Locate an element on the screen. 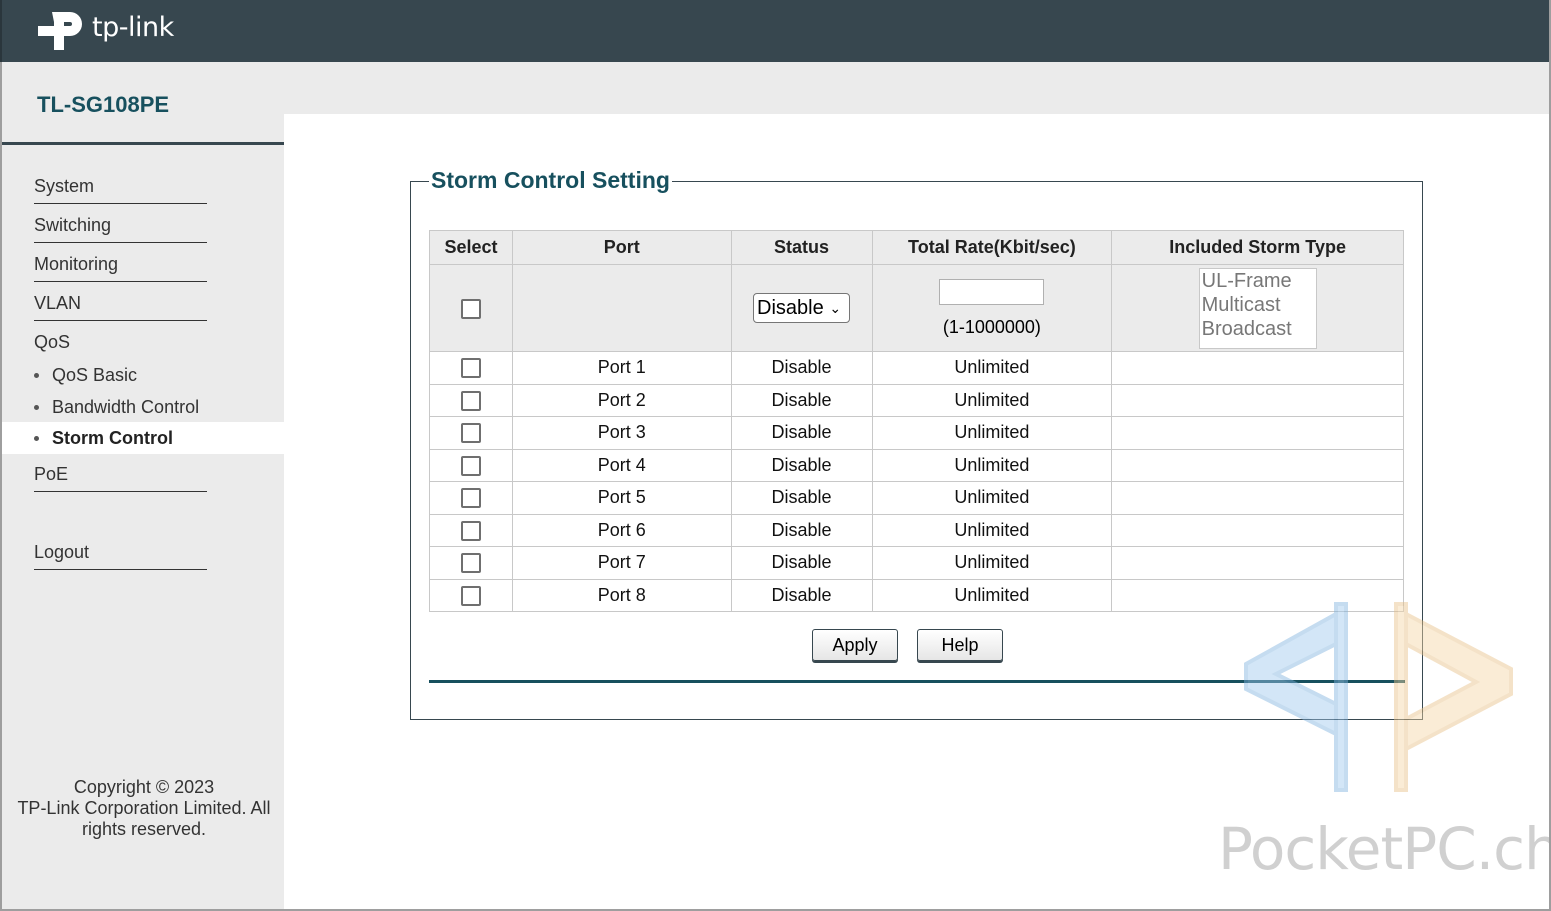 This screenshot has width=1551, height=911. sidebar-subitem-label: Bandwidth Control is located at coordinates (126, 407).